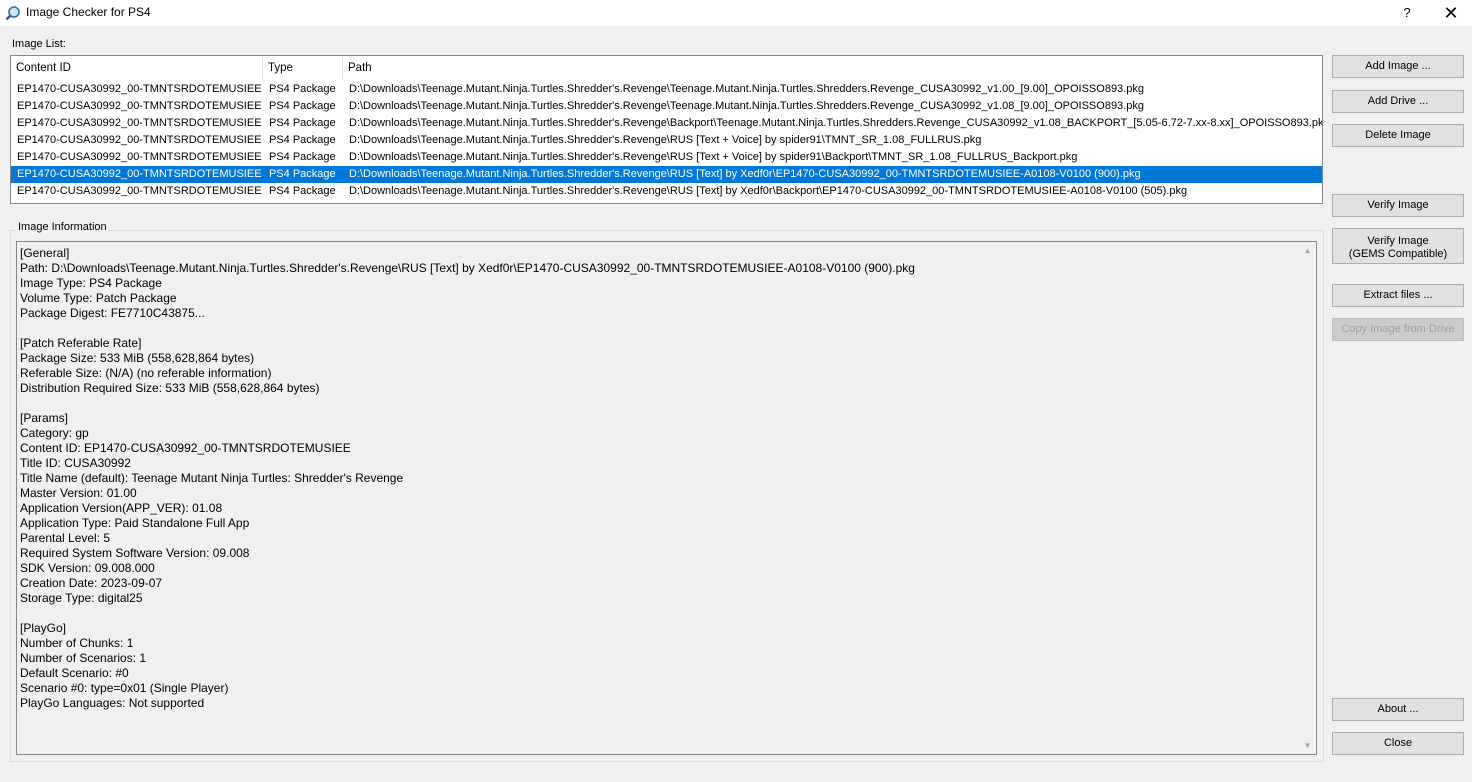 This screenshot has height=782, width=1472. What do you see at coordinates (62, 227) in the screenshot?
I see `image-information-label: Image Information` at bounding box center [62, 227].